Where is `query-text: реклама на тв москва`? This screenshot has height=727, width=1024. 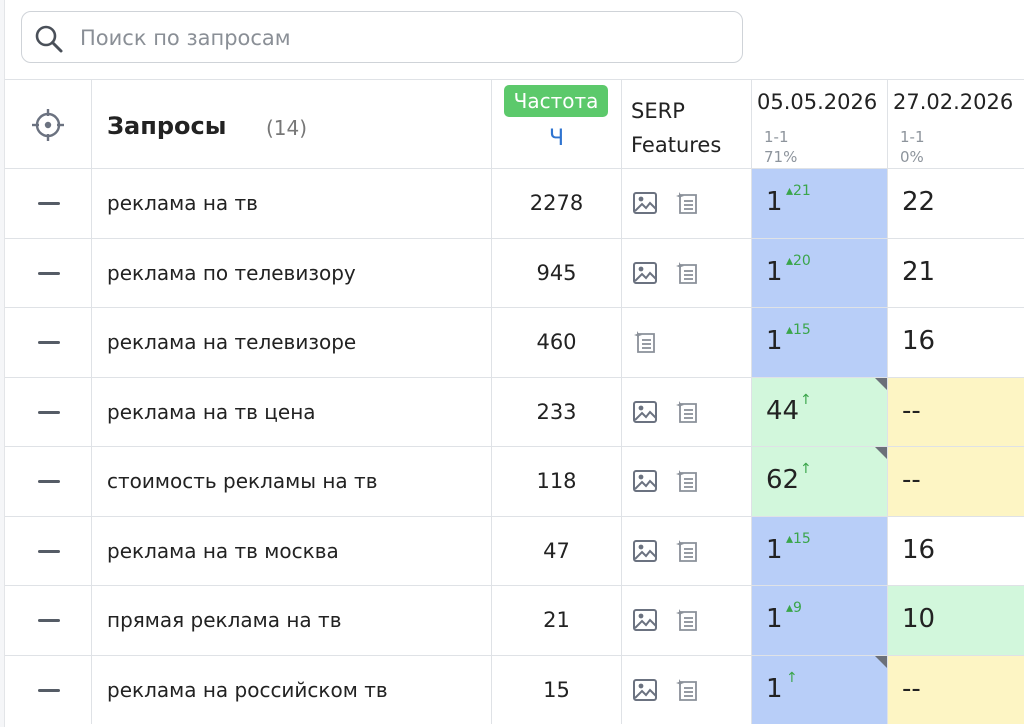
query-text: реклама на тв москва is located at coordinates (223, 551).